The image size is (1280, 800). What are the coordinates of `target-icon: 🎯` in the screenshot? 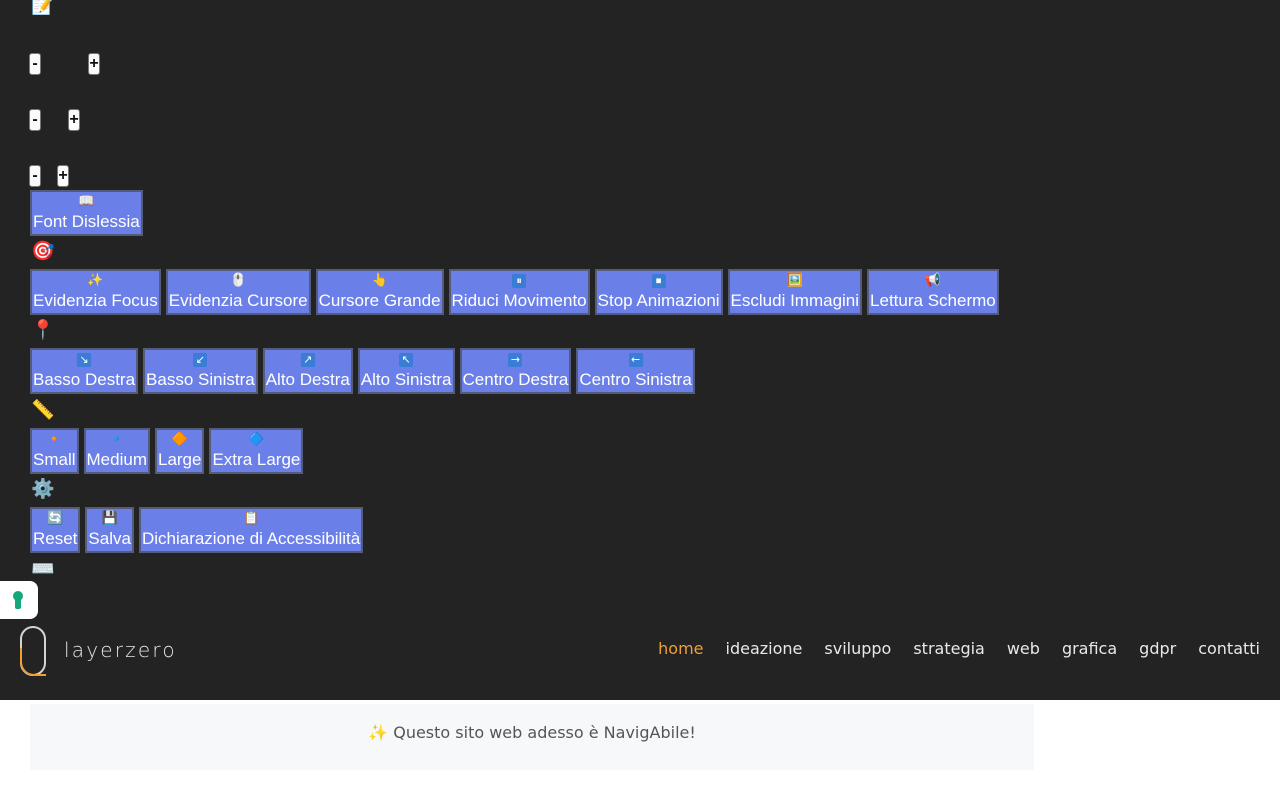 It's located at (43, 251).